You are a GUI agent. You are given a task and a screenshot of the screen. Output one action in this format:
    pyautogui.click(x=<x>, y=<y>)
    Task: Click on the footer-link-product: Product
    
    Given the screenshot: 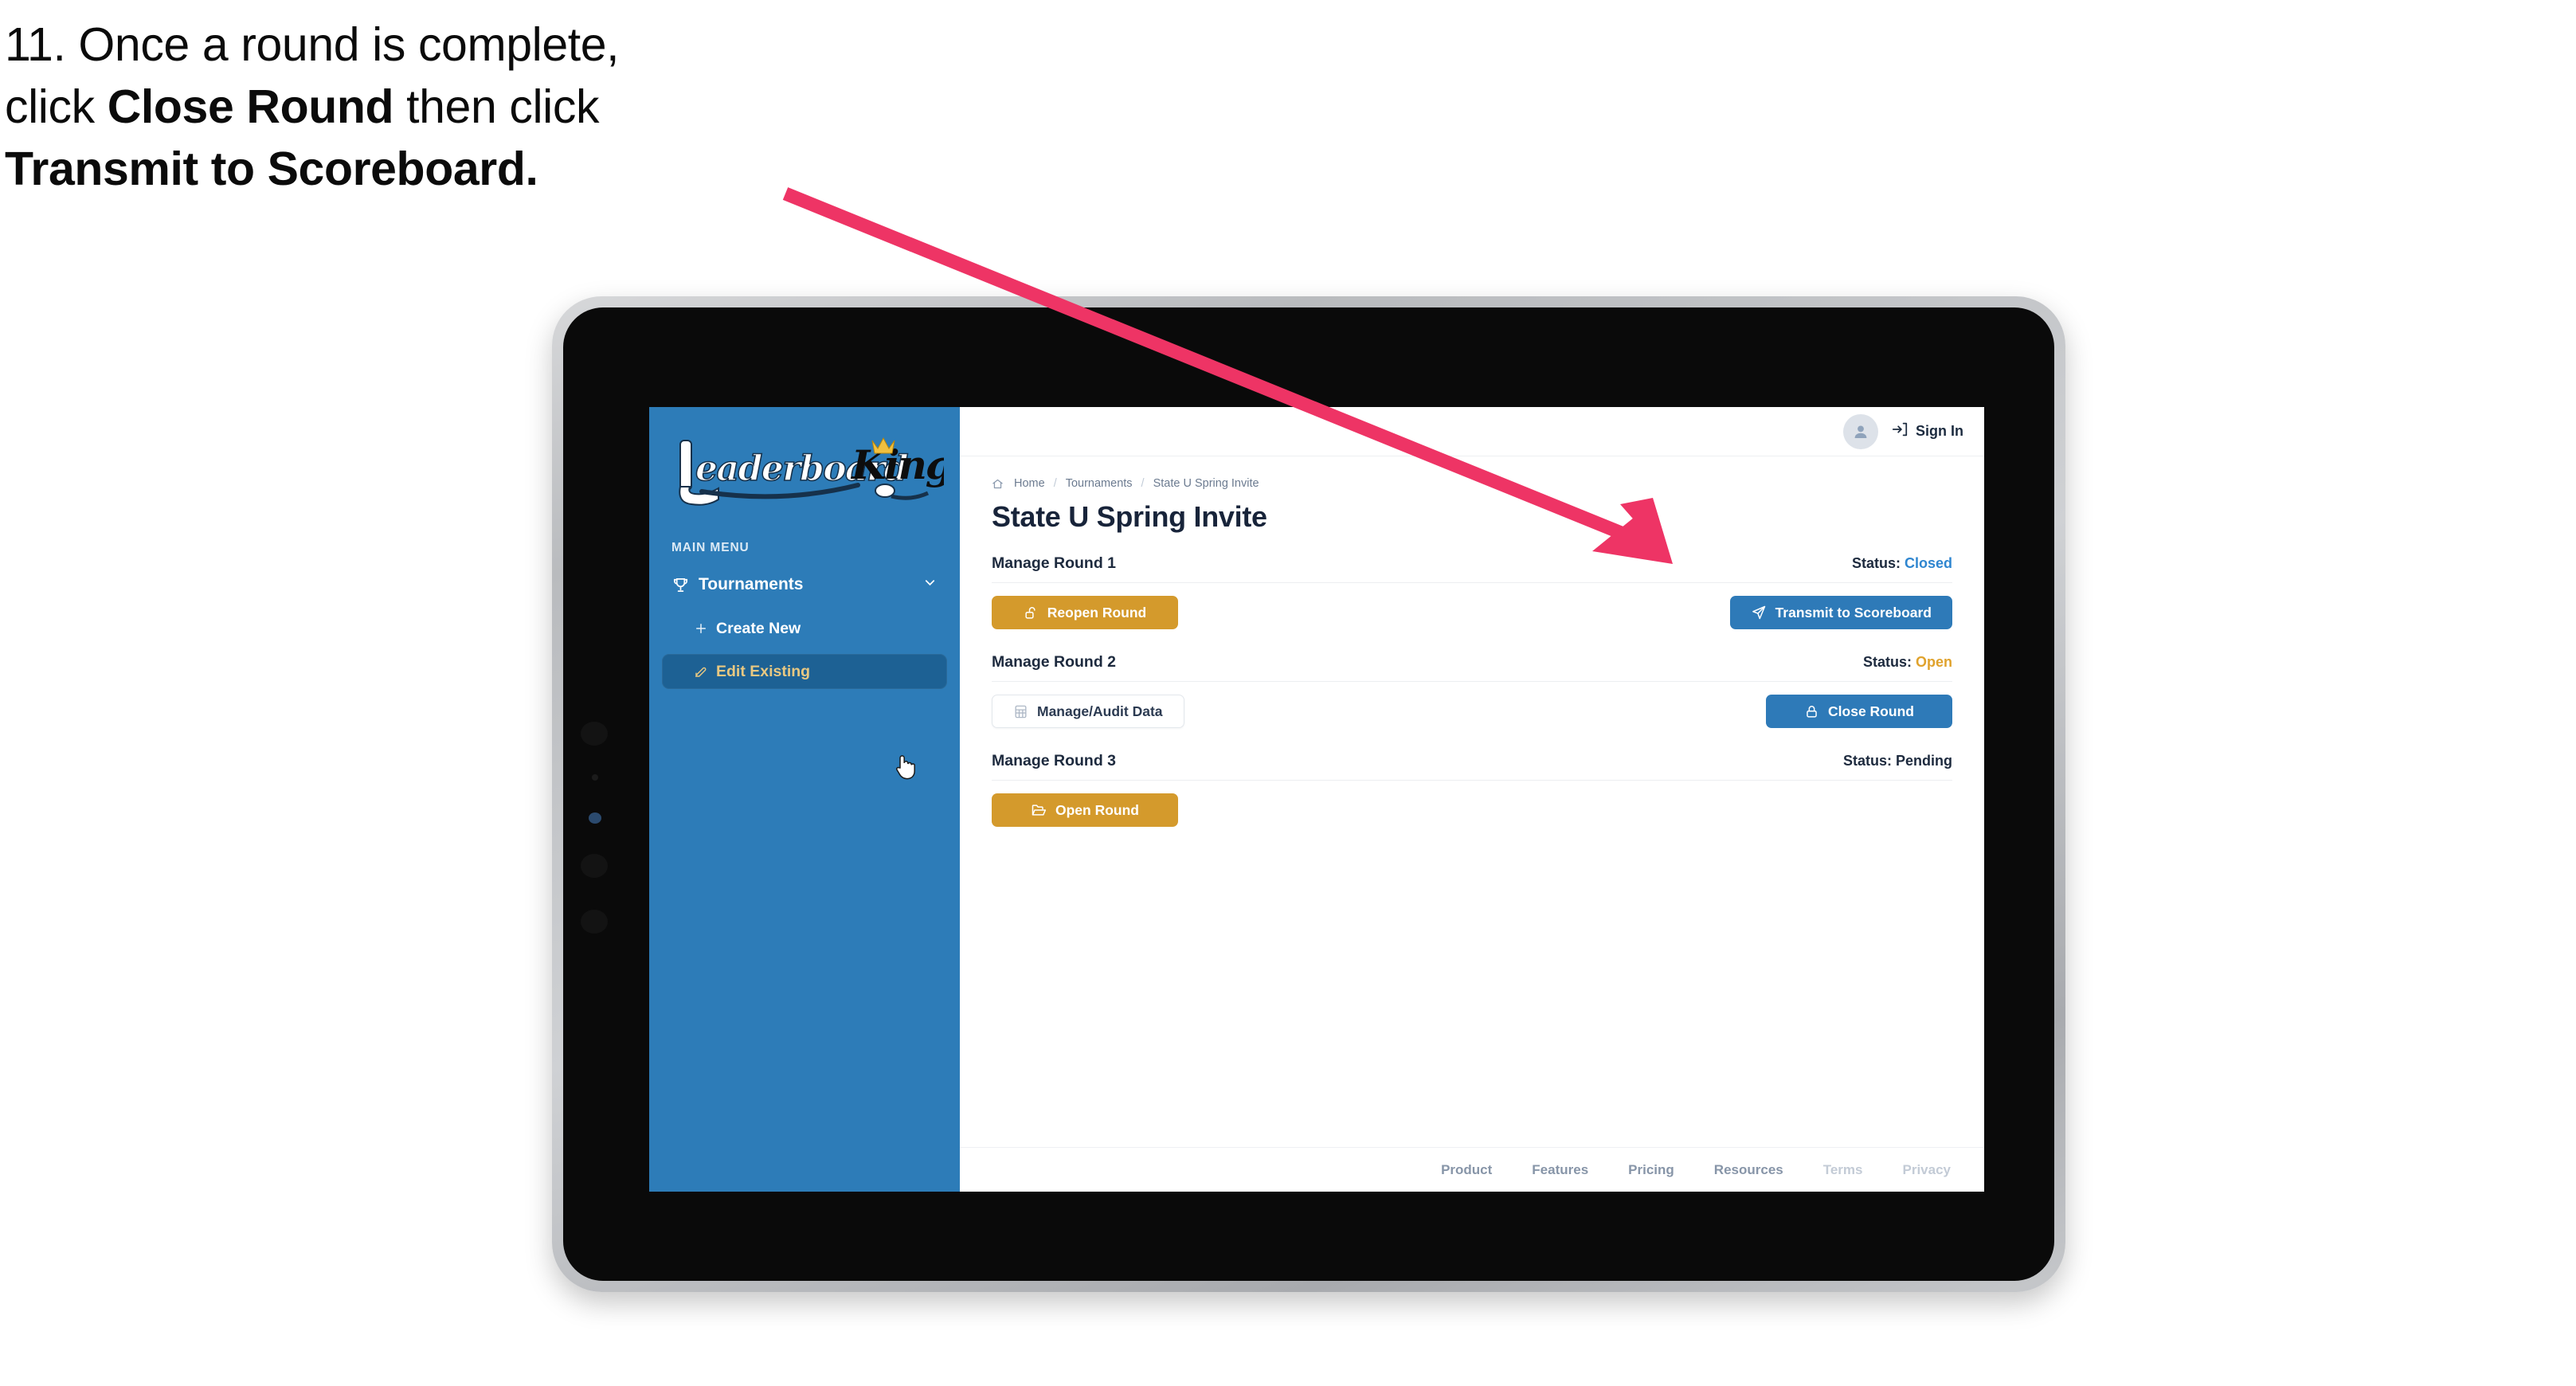 What is the action you would take?
    pyautogui.click(x=1466, y=1170)
    